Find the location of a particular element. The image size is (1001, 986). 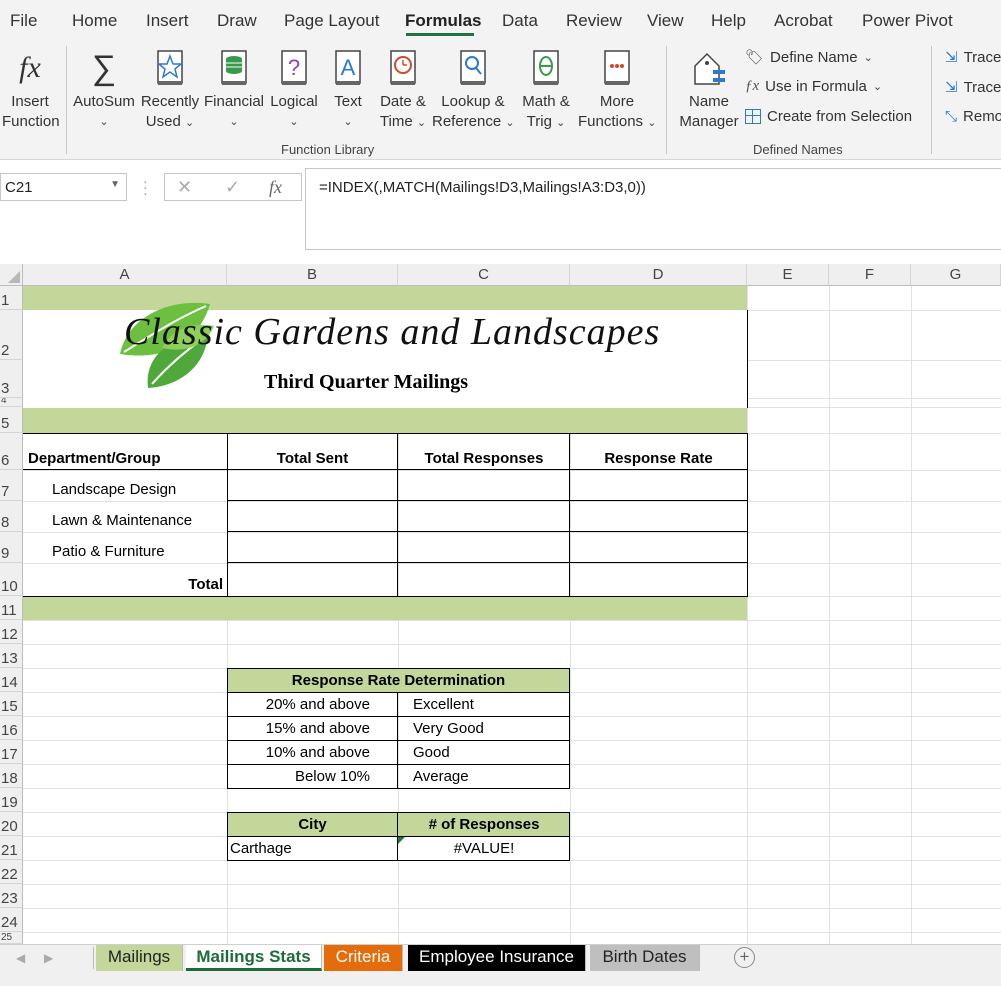

create-from-selection-label: Create from Selection is located at coordinates (840, 116).